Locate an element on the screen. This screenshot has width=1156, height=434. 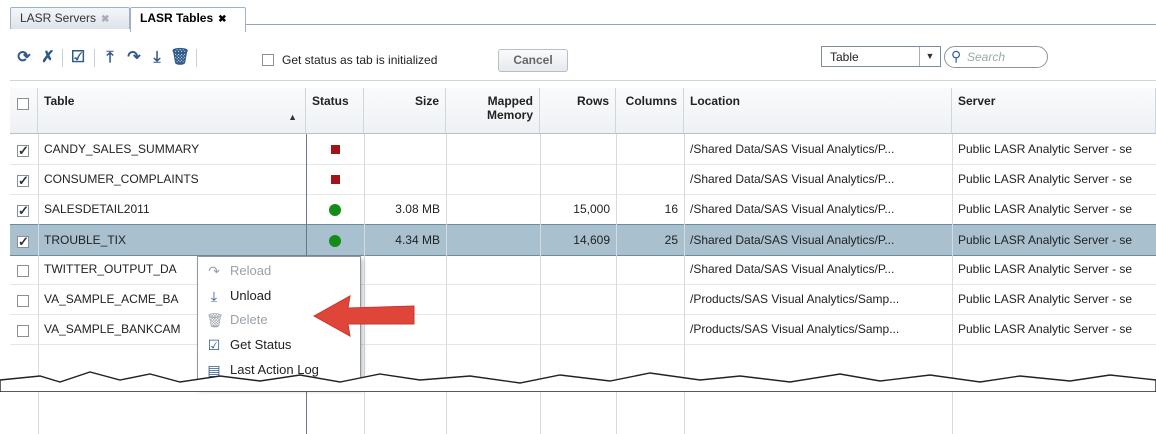
cell-table: CANDY_SALES_SUMMARY is located at coordinates (122, 149).